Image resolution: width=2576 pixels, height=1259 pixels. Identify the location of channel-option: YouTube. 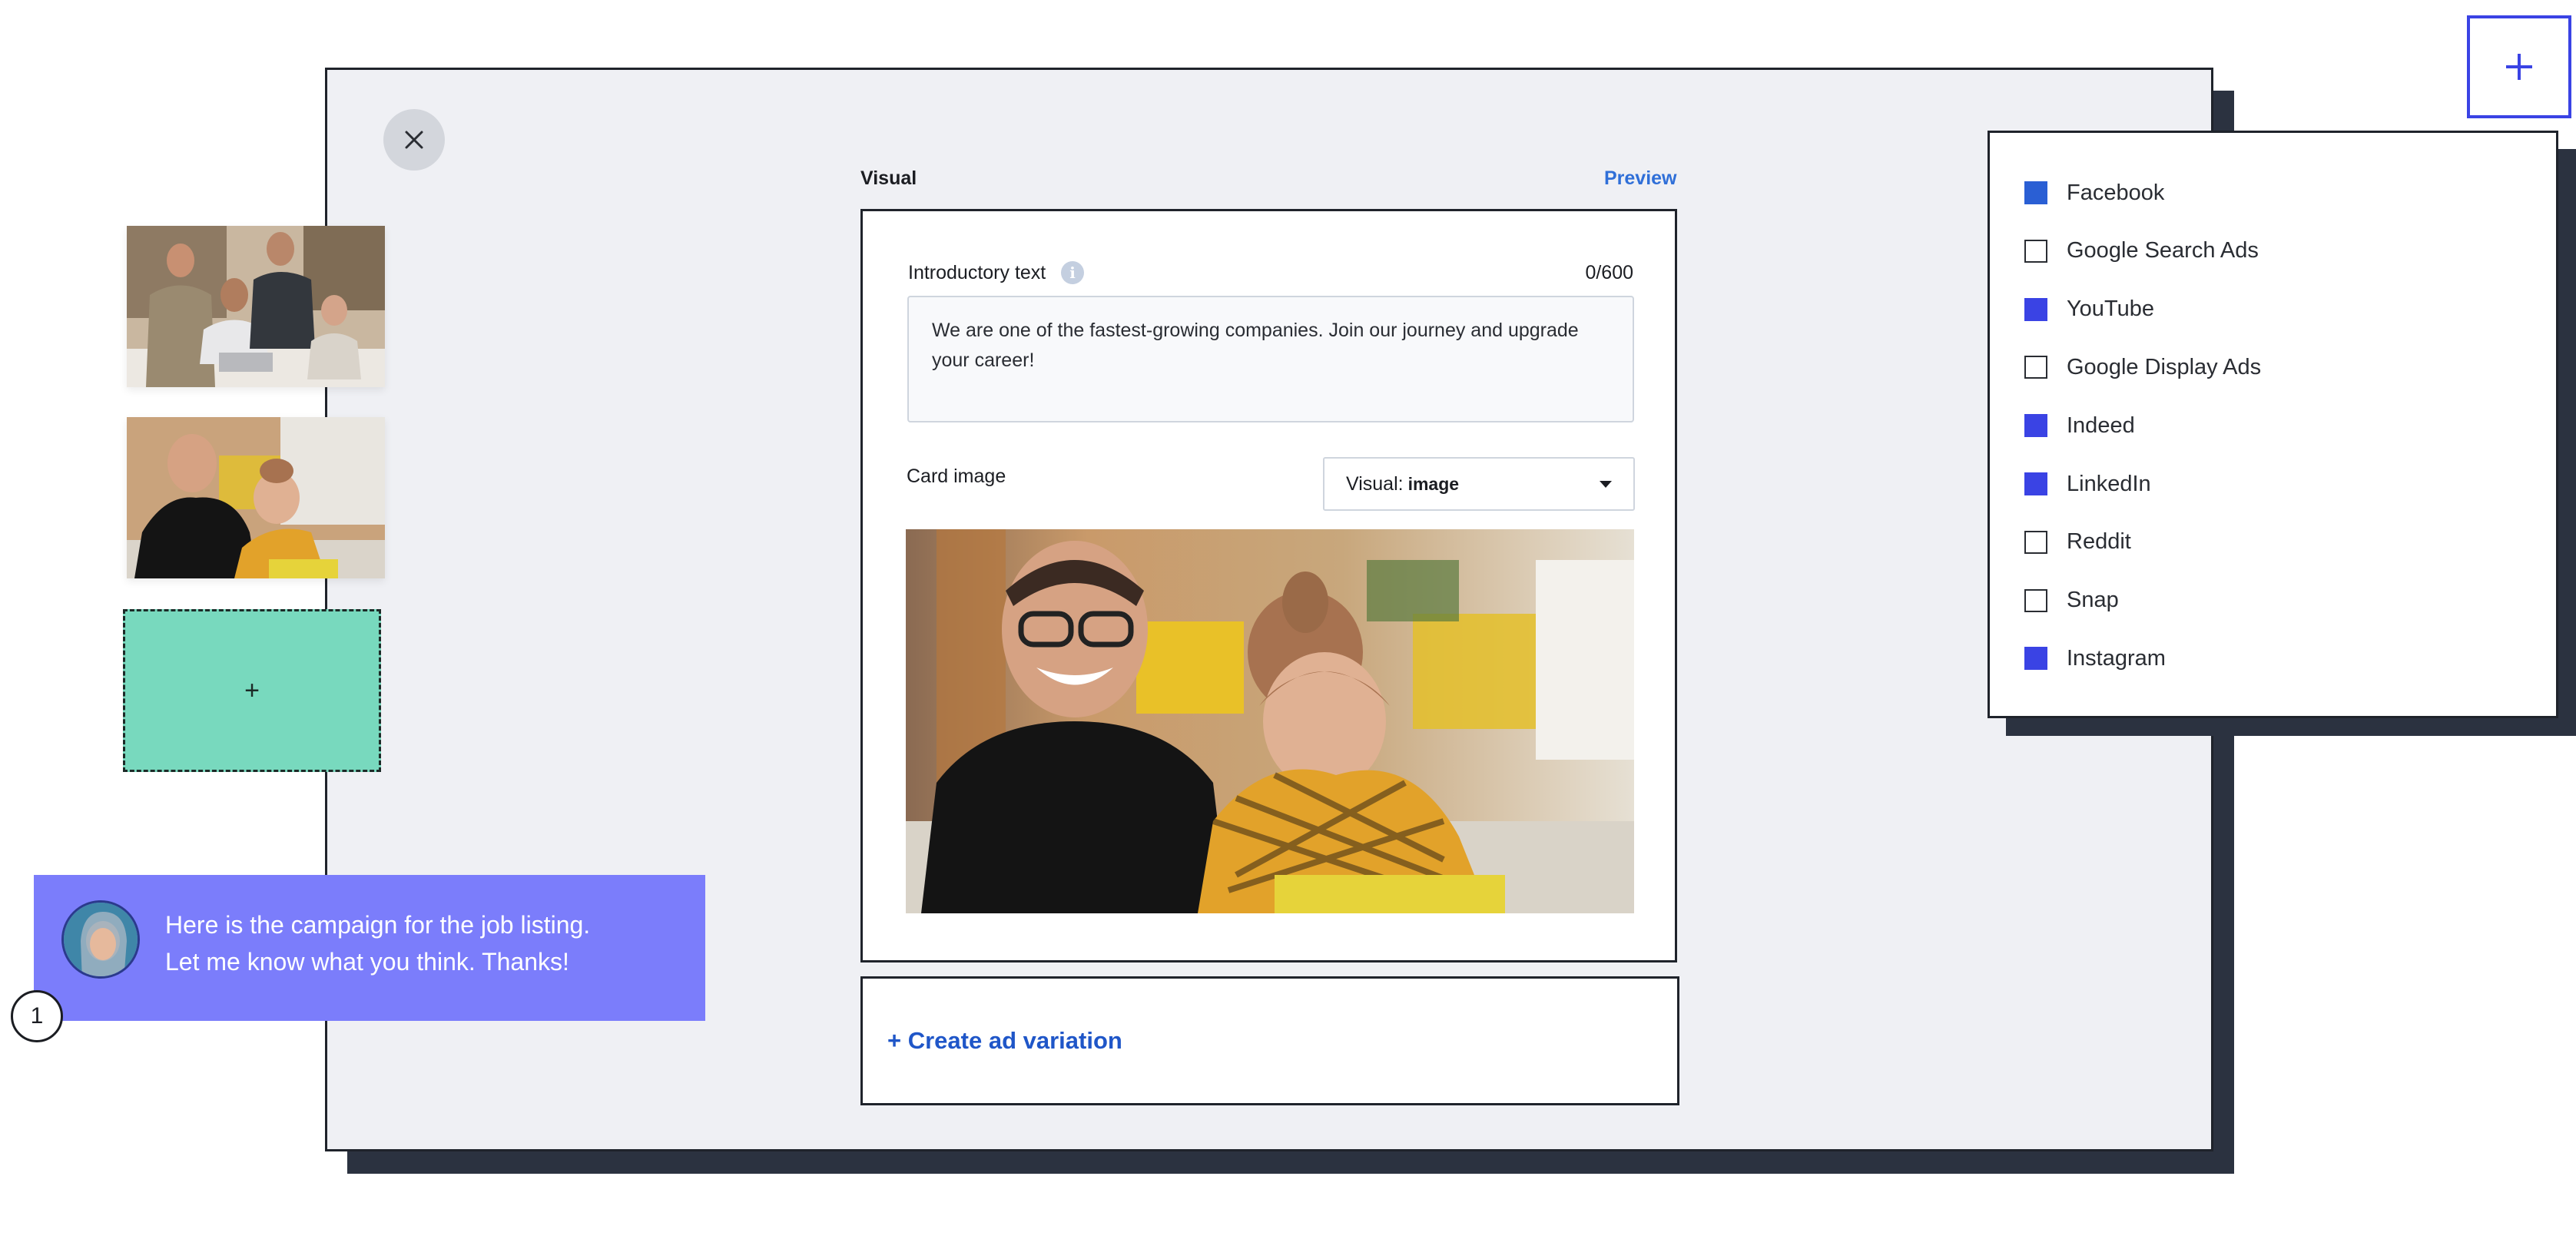
(2089, 309).